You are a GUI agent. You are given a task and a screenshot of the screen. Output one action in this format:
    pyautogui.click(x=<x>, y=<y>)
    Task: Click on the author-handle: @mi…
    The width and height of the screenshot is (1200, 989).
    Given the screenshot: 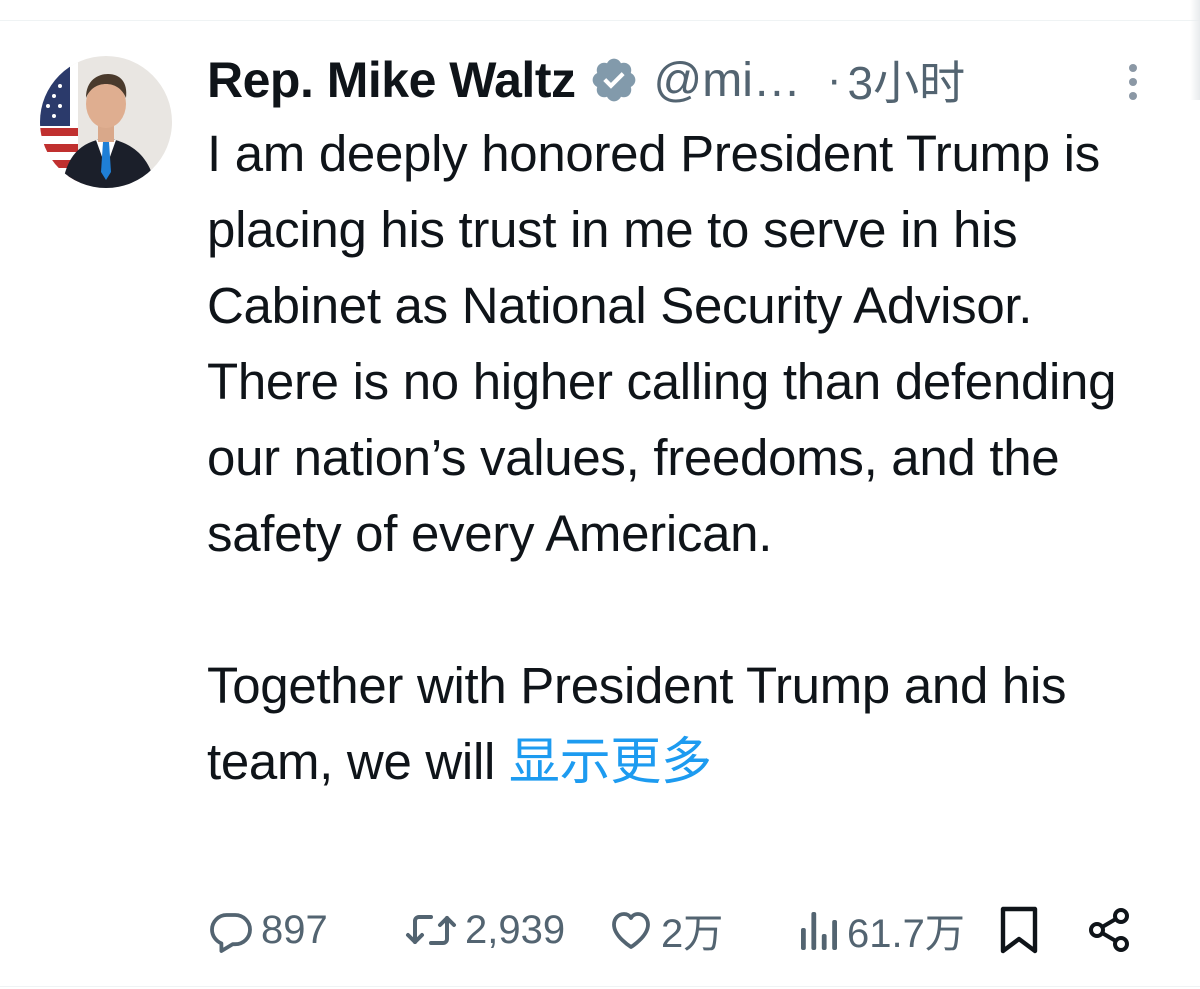 What is the action you would take?
    pyautogui.click(x=726, y=80)
    